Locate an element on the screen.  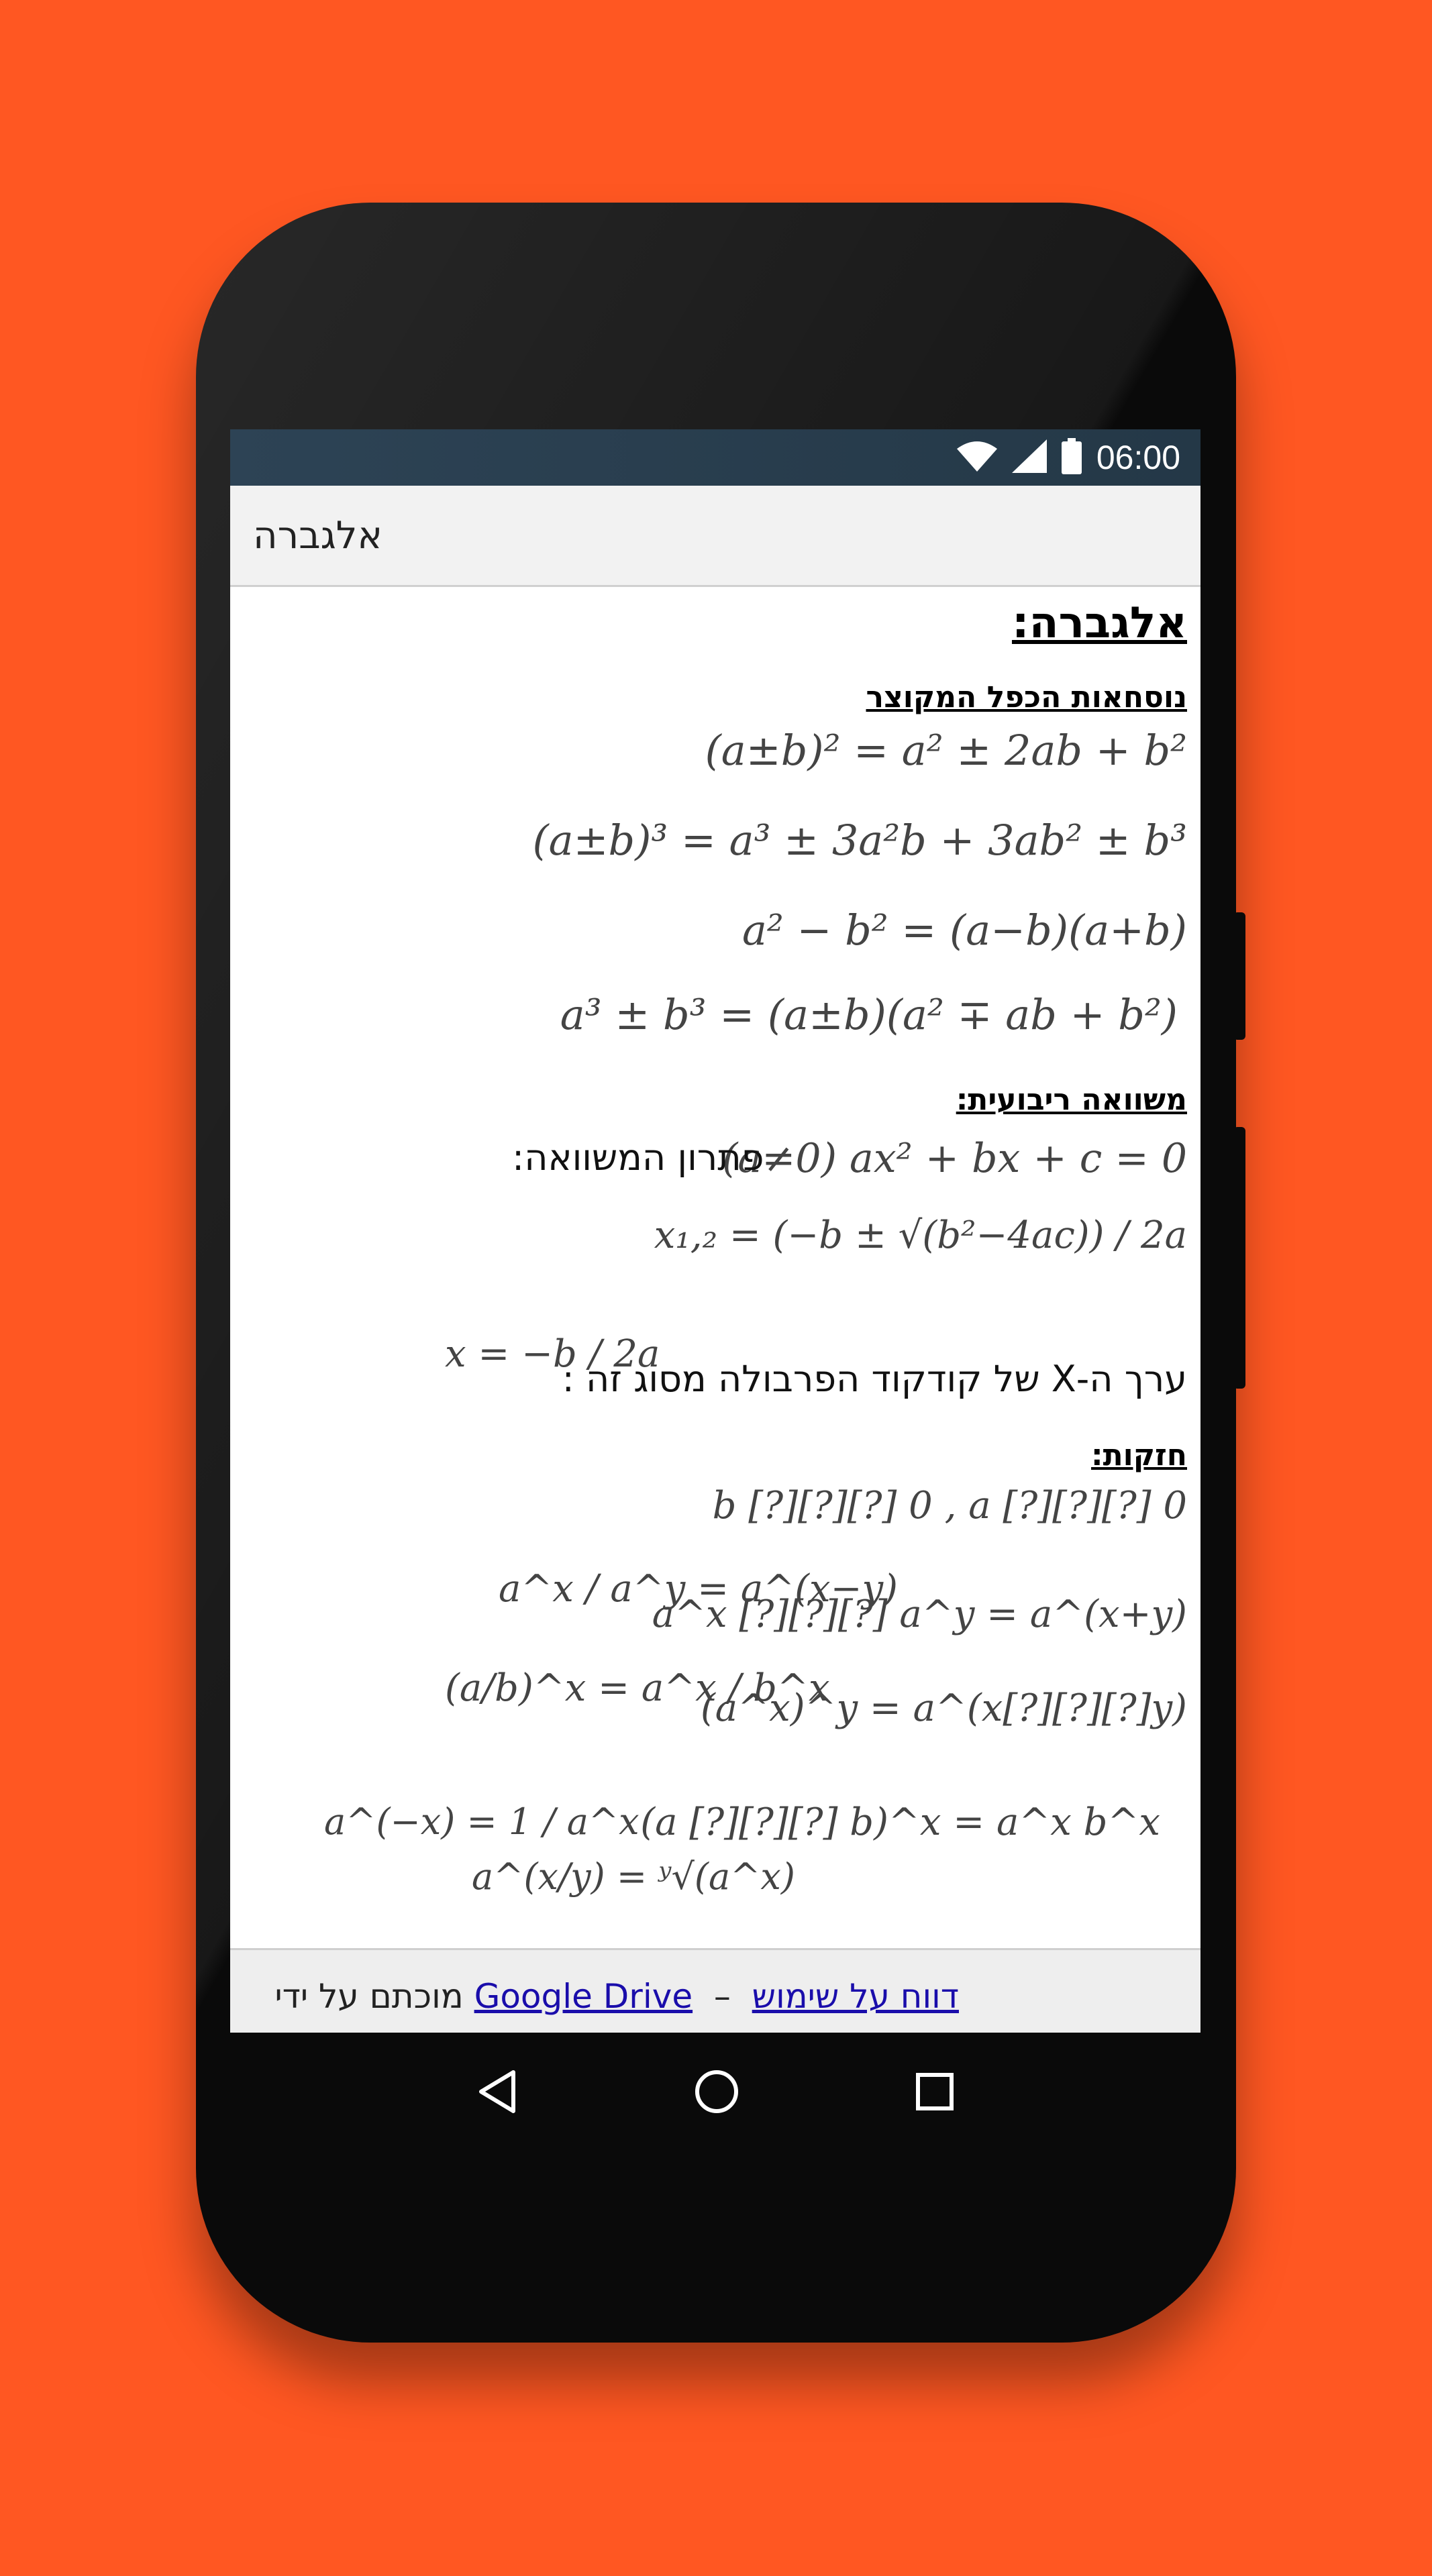
section-heading-powers: חזקות: is located at coordinates (1139, 1455).